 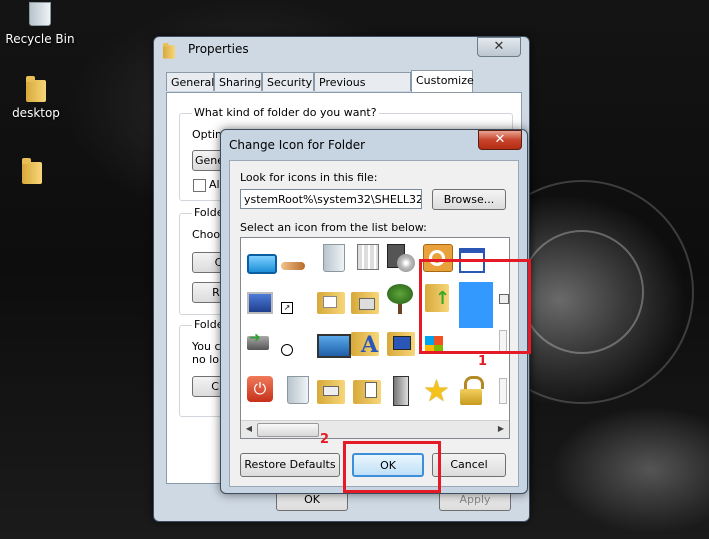 What do you see at coordinates (438, 392) in the screenshot?
I see `star-icon: ★` at bounding box center [438, 392].